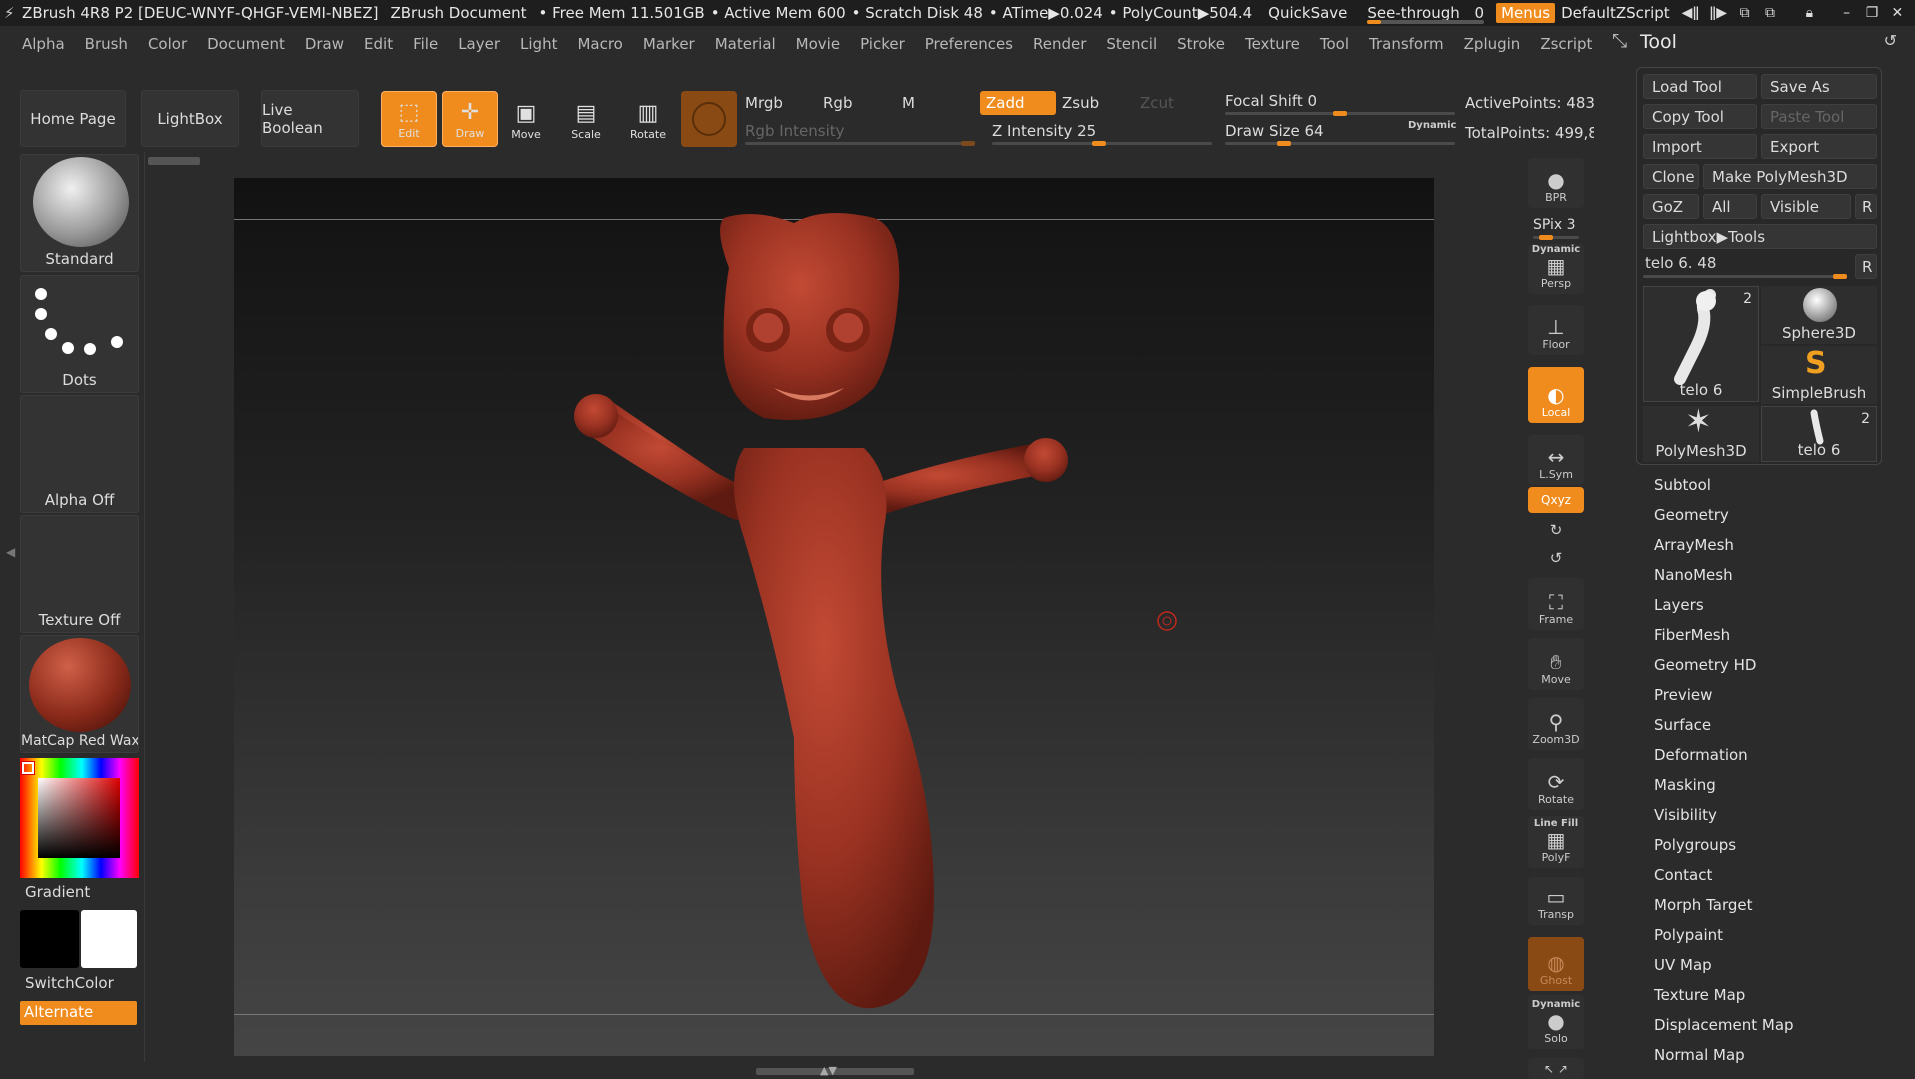  I want to click on menu-texture: Texture, so click(1272, 44).